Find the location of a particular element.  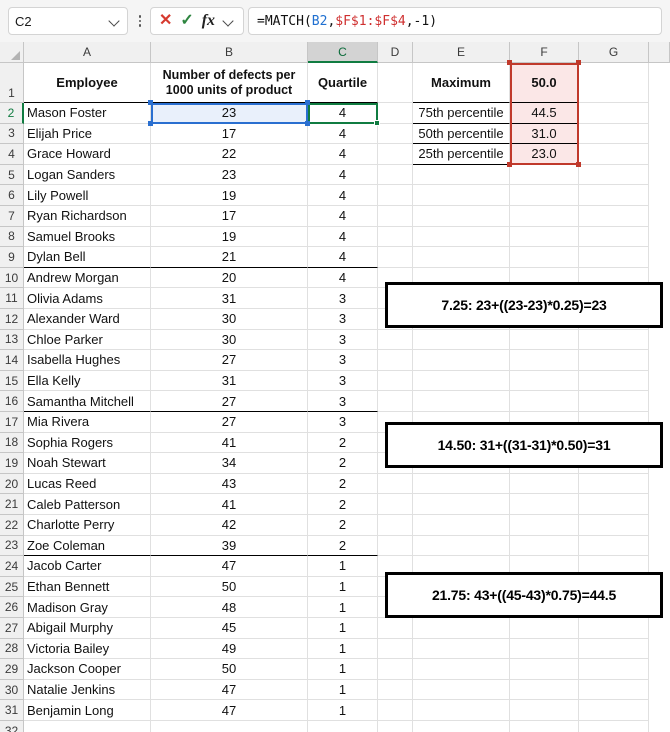

cell-D16 is located at coordinates (395, 401).